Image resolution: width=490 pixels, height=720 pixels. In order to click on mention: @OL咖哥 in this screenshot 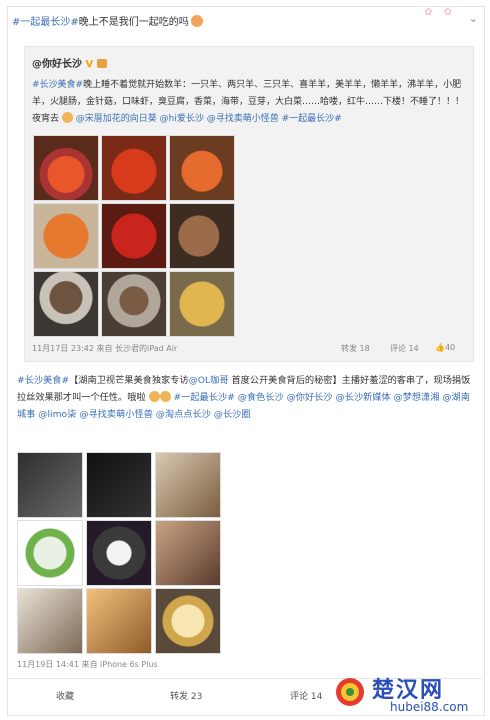, I will do `click(209, 380)`.